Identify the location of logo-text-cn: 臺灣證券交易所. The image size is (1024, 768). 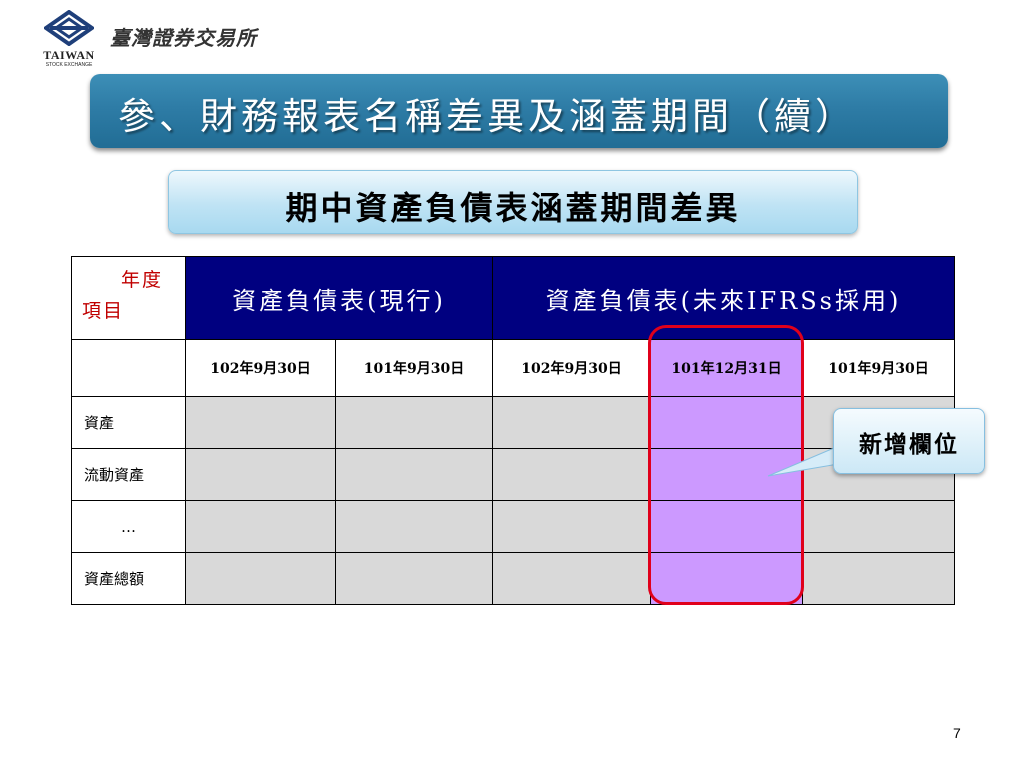
(183, 38).